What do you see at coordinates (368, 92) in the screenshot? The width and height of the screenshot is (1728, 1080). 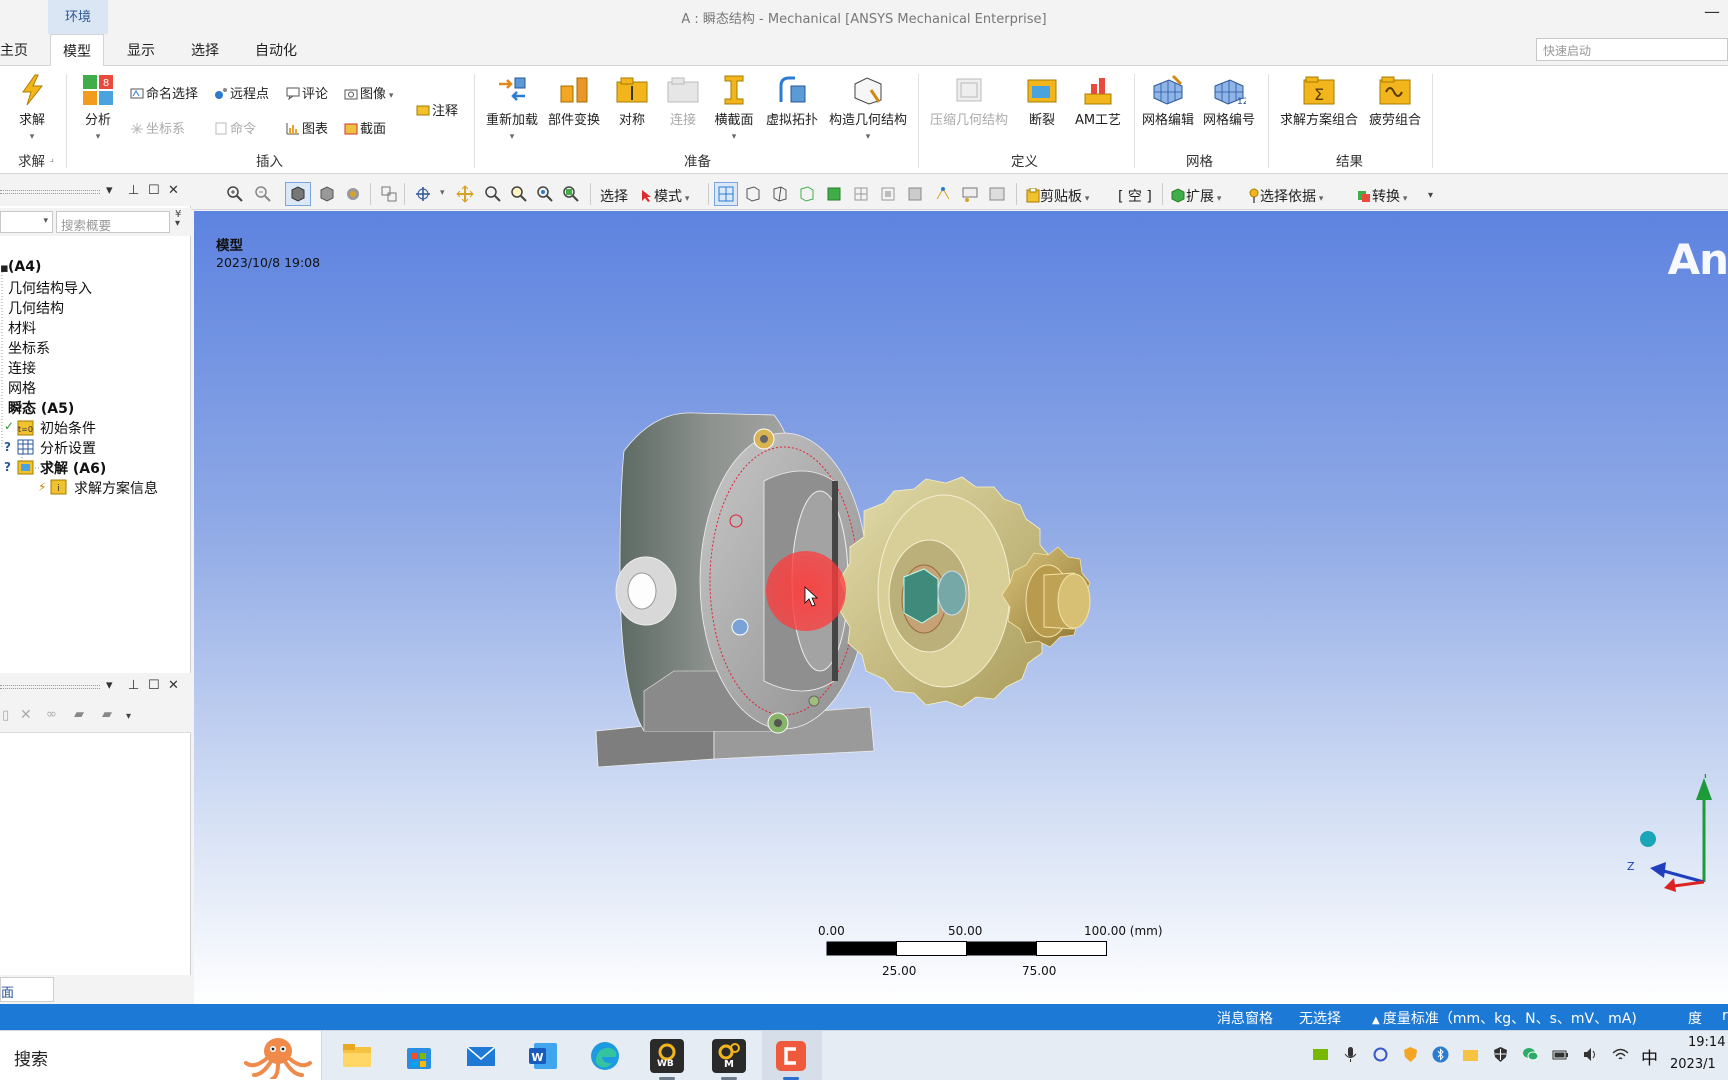 I see `image-button: 图像 ▾` at bounding box center [368, 92].